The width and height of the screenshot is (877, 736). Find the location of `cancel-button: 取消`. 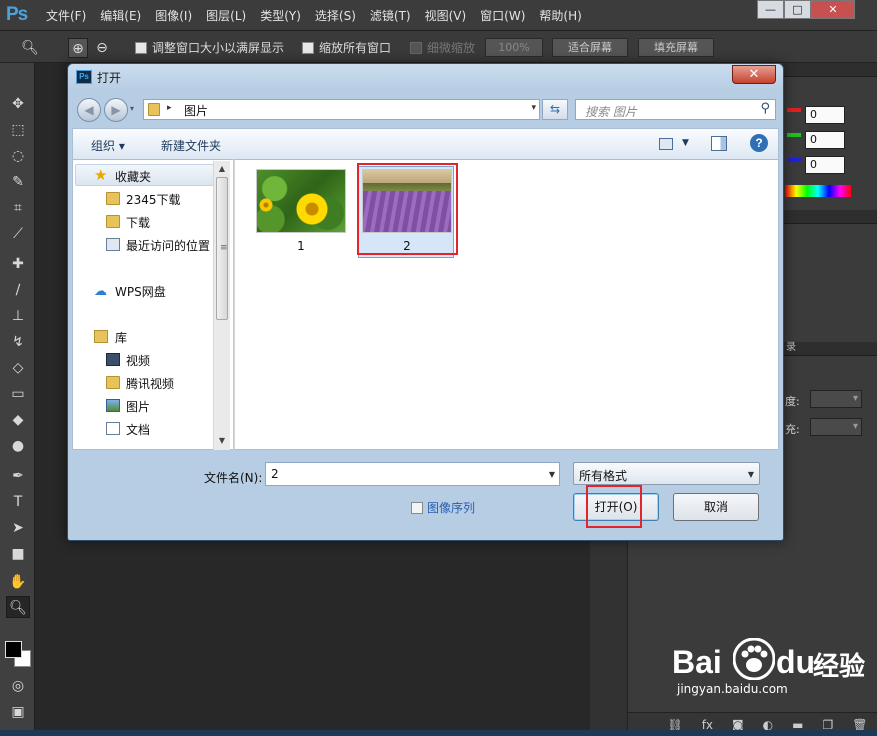

cancel-button: 取消 is located at coordinates (716, 507).